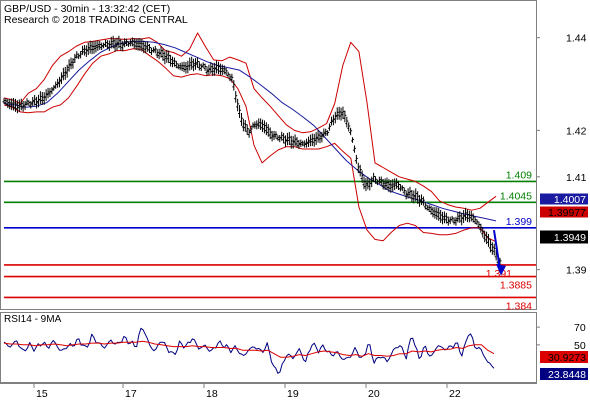  I want to click on value-badge-label-moving-average: 1.4007, so click(570, 200).